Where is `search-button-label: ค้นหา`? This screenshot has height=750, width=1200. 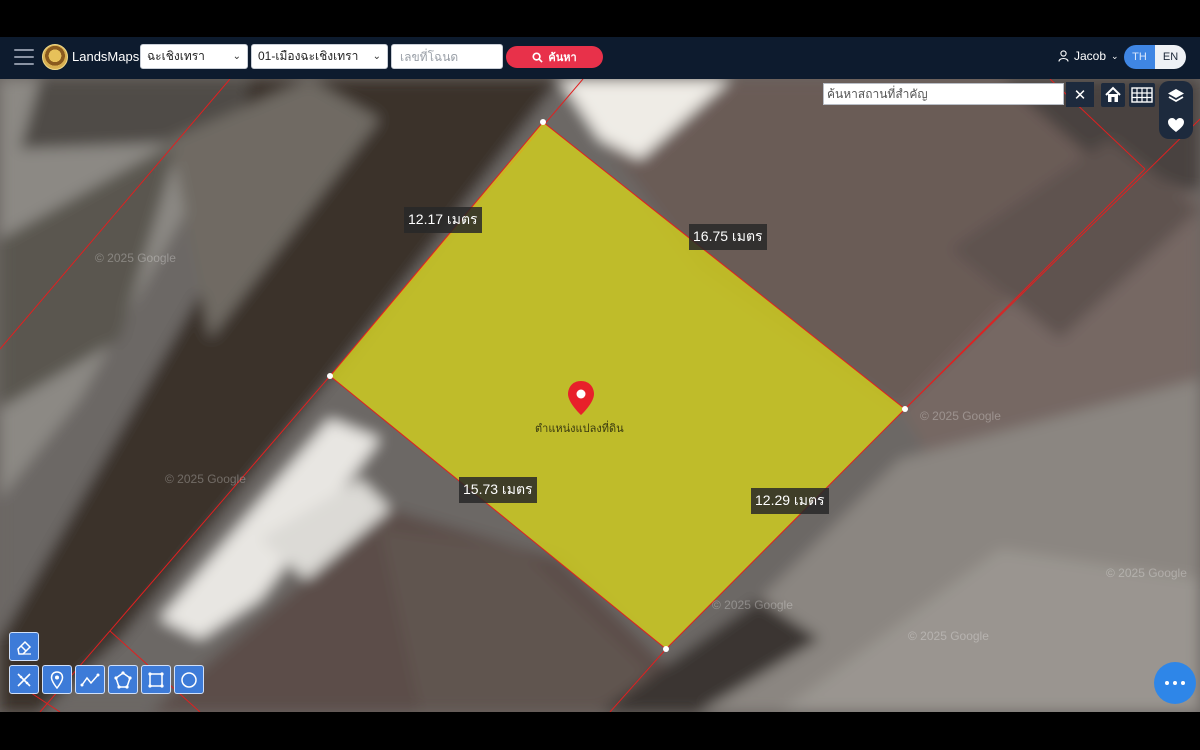 search-button-label: ค้นหา is located at coordinates (562, 58).